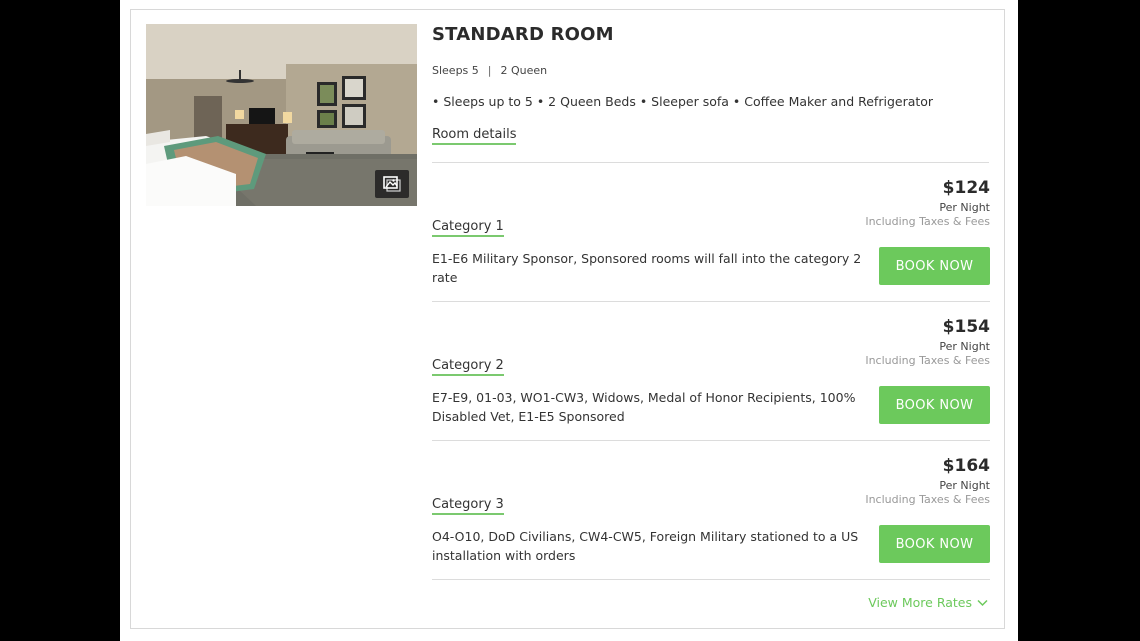 The height and width of the screenshot is (641, 1140). I want to click on view-more-label: View More Rates, so click(920, 602).